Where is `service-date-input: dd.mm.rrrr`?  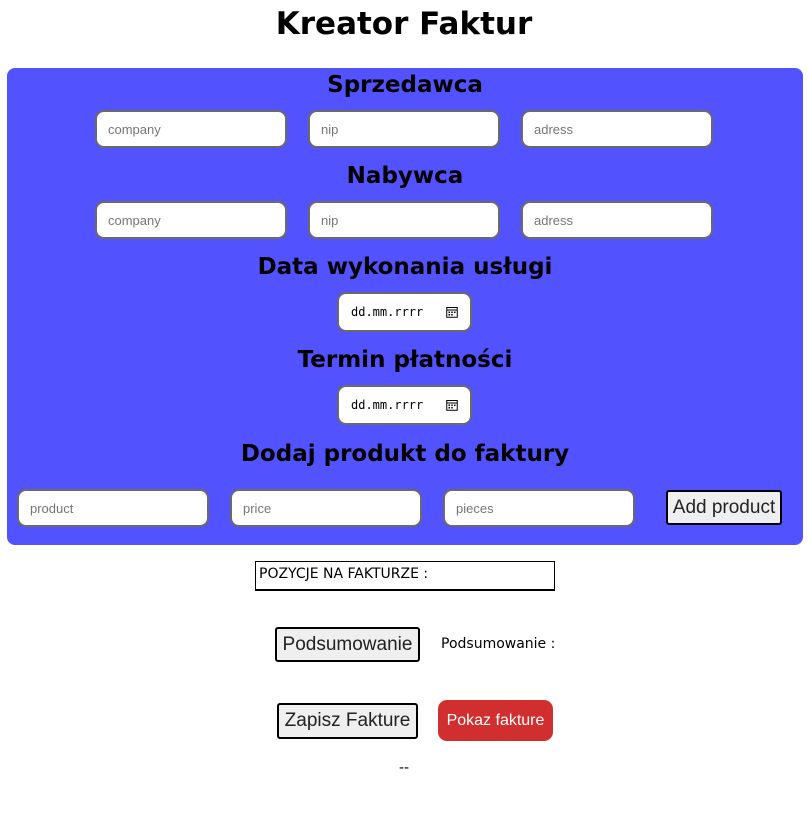
service-date-input: dd.mm.rrrr is located at coordinates (404, 312).